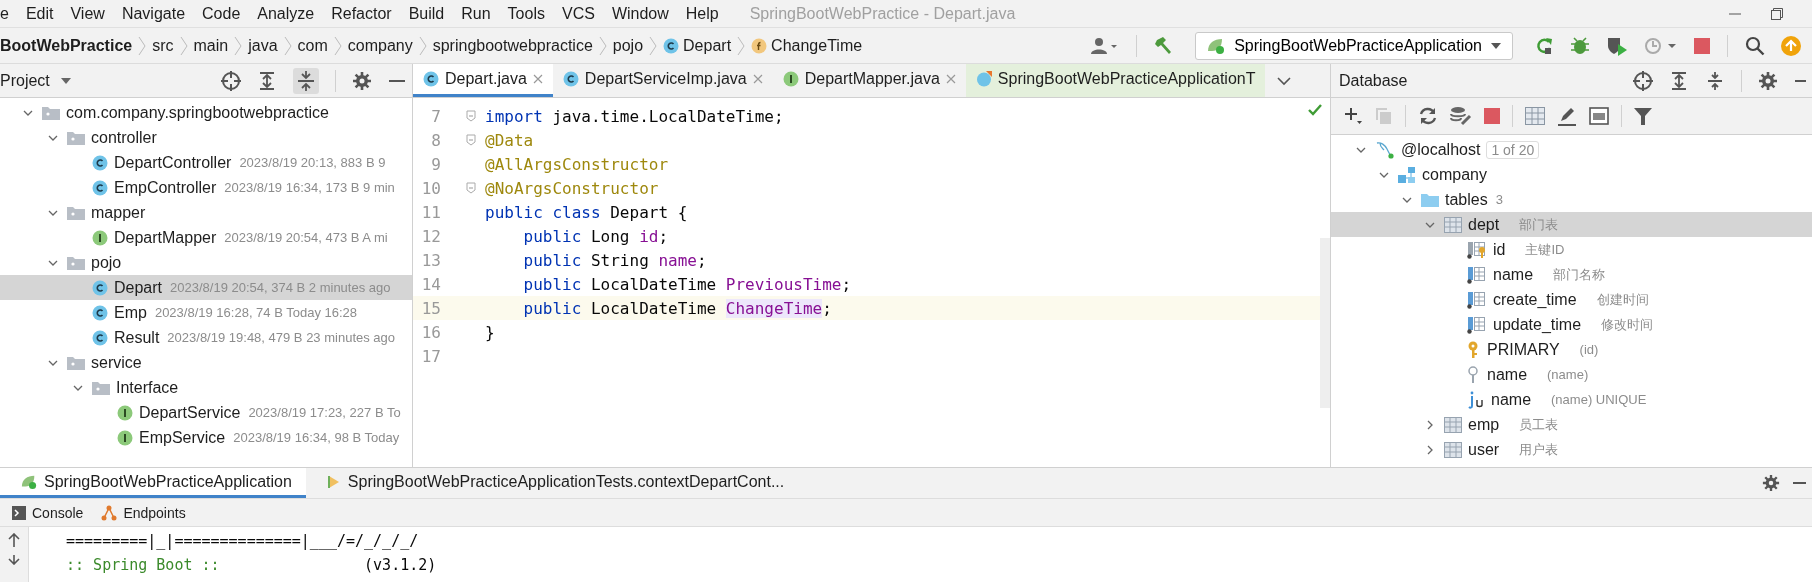 This screenshot has width=1812, height=582. I want to click on tree-item: EmpController 2023/8/19 16:34, 173 B 9 min, so click(206, 187).